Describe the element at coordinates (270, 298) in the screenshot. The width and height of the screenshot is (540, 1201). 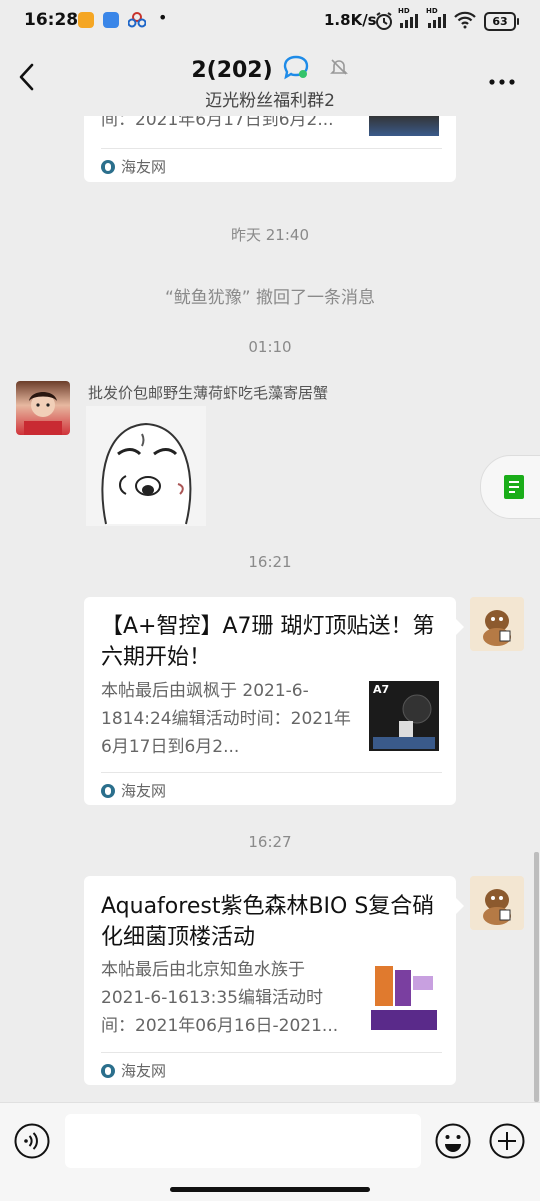
I see `recall-notice: “鱿鱼犹豫” 撤回了一条消息` at that location.